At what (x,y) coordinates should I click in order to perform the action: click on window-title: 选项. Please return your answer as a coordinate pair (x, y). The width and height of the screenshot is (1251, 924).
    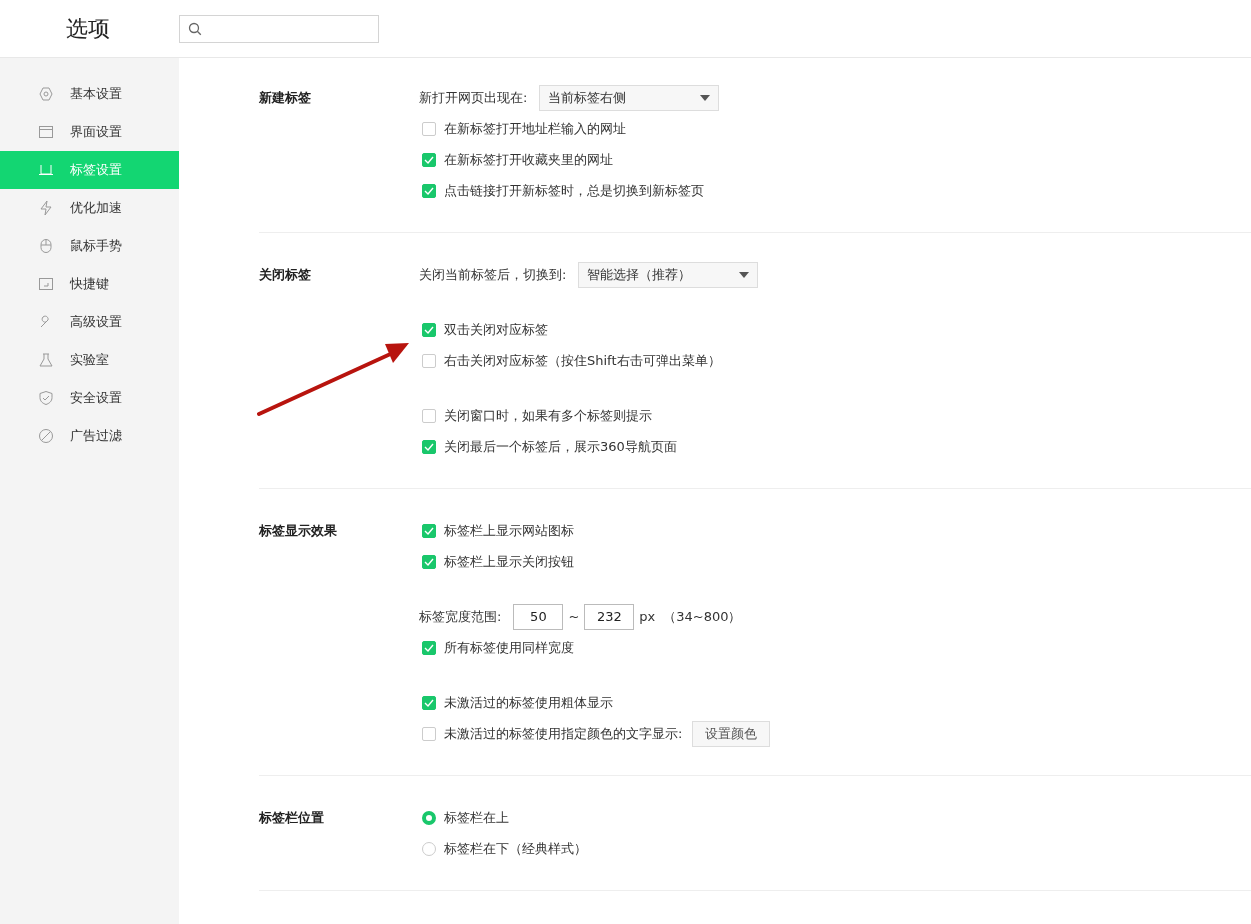
    Looking at the image, I should click on (88, 28).